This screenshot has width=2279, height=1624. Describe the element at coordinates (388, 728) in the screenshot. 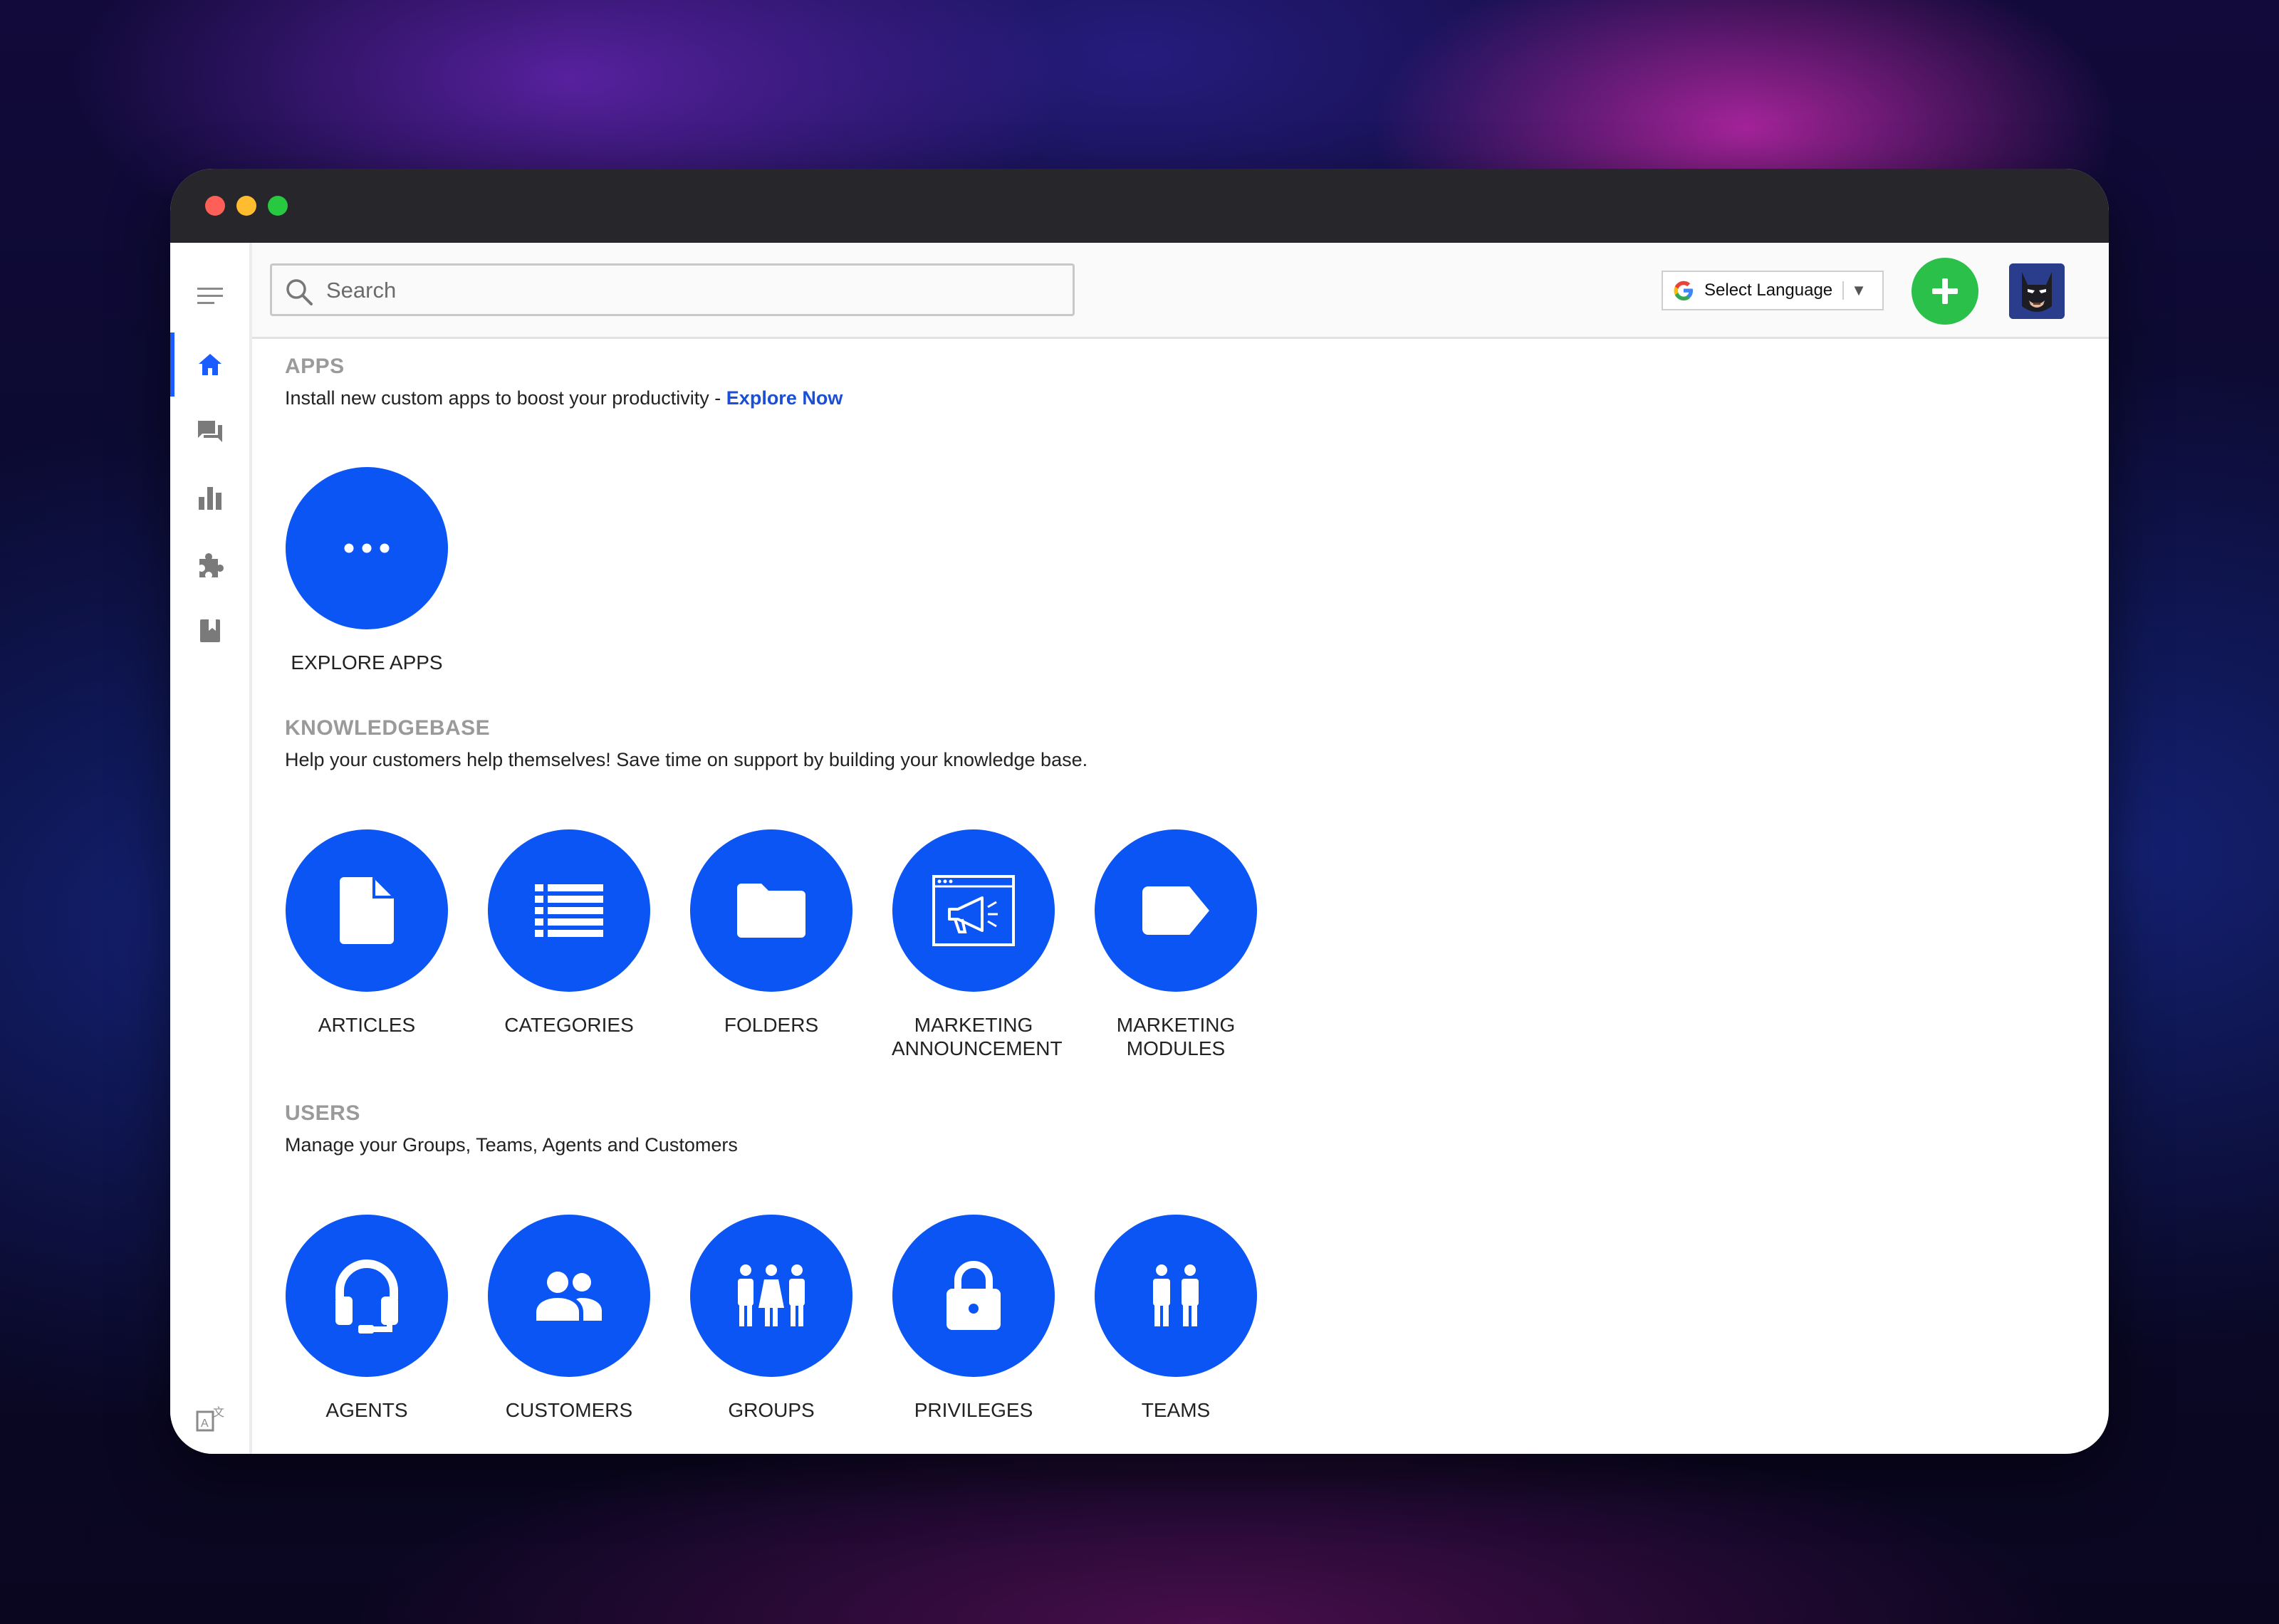

I see `knowledgebase-section-title: KNOWLEDGEBASE` at that location.